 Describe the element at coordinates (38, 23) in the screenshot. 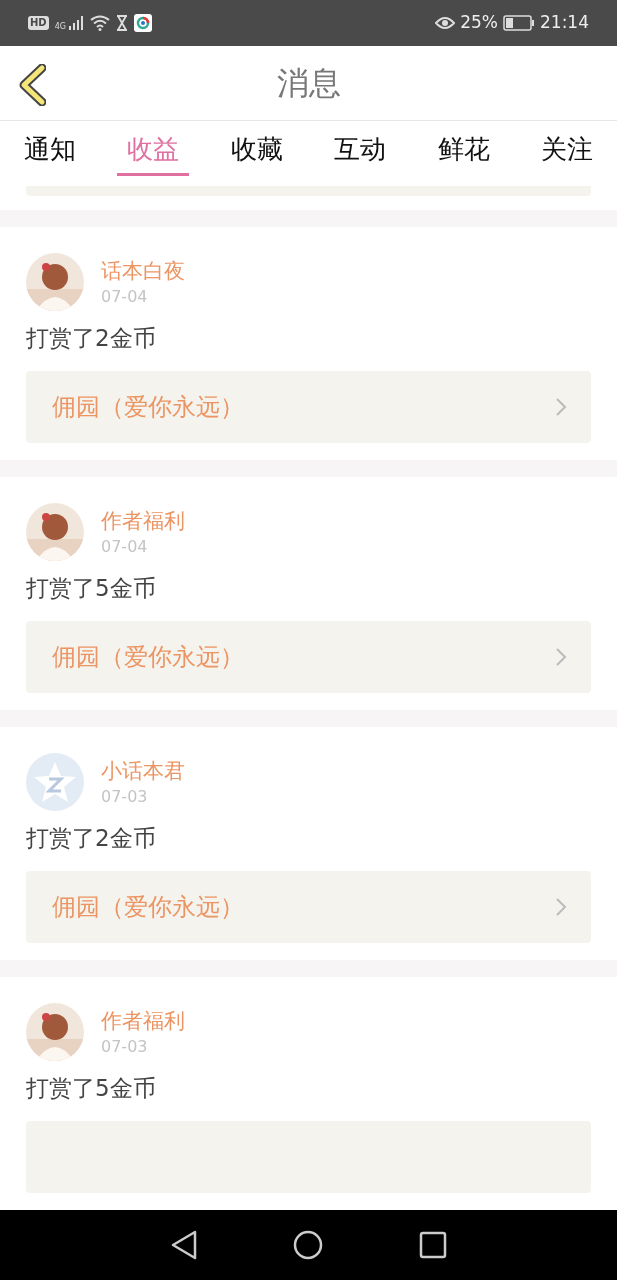

I see `hd-badge: HD` at that location.